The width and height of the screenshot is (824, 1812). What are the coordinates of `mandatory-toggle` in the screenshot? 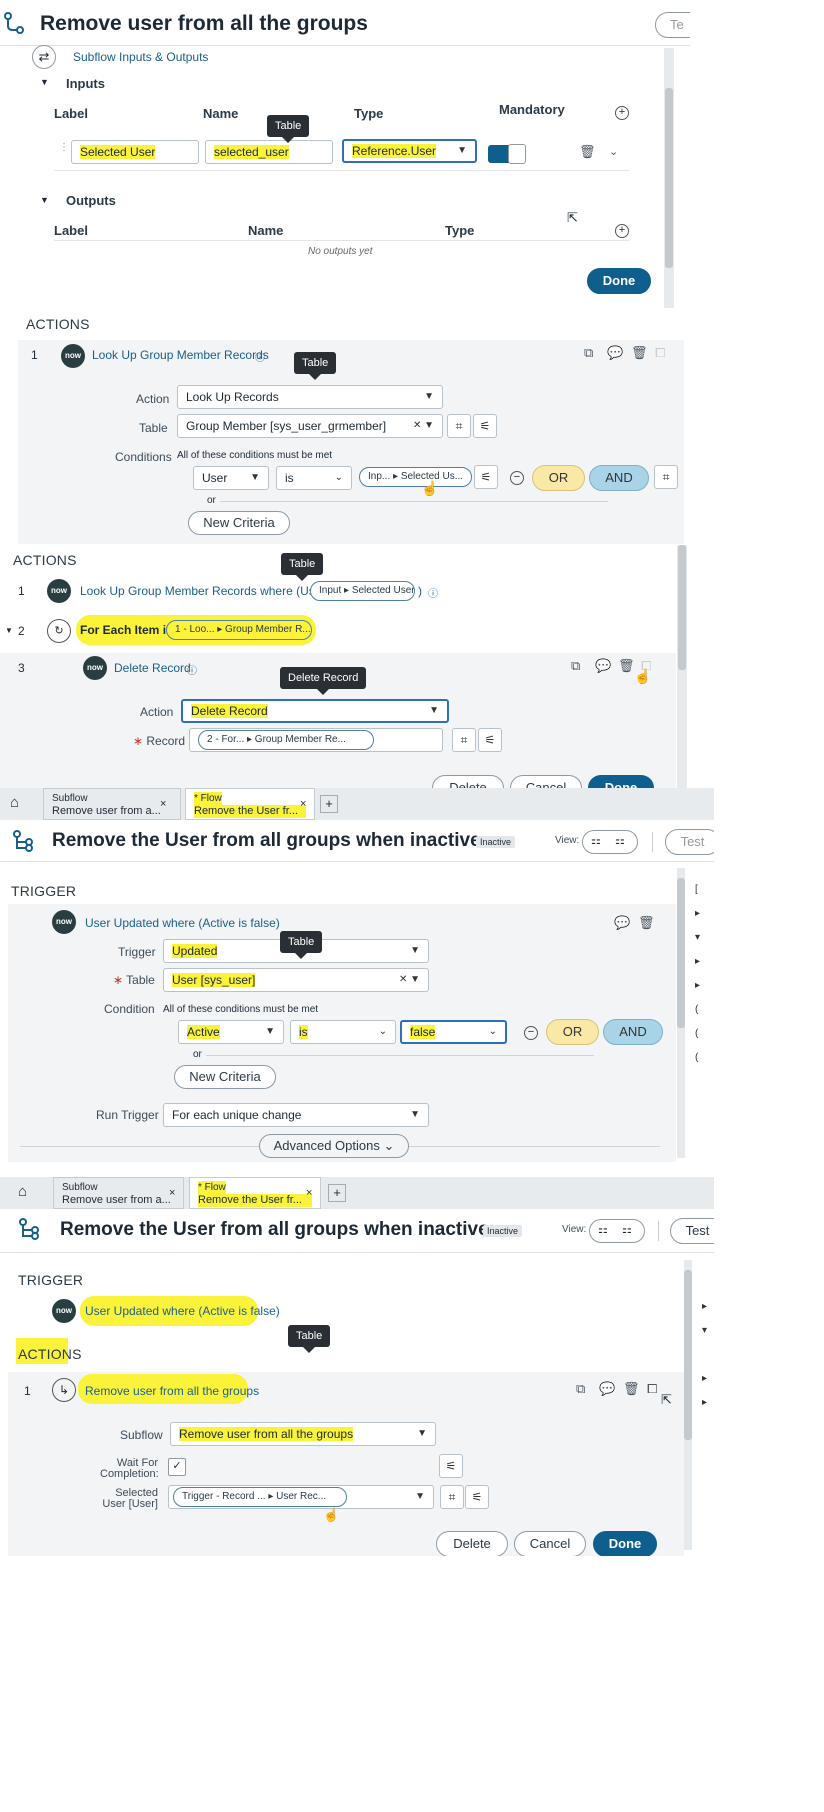 It's located at (507, 154).